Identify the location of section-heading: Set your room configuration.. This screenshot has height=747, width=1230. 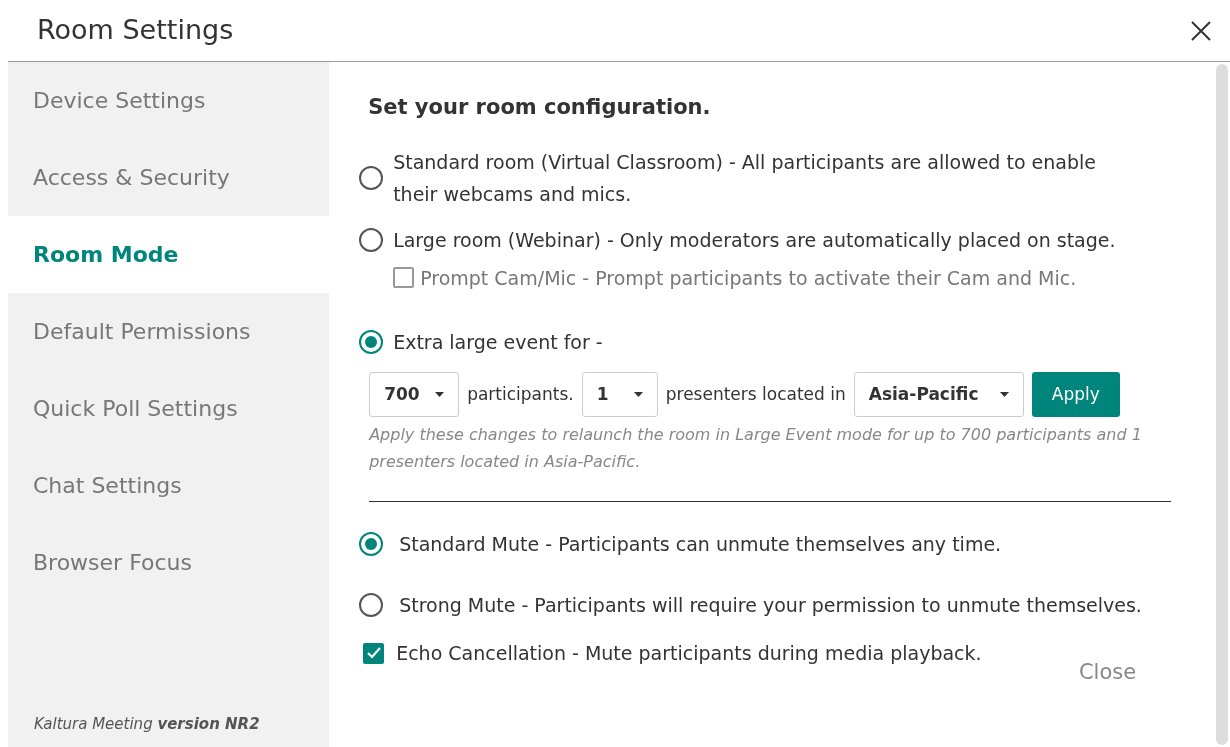
(539, 107).